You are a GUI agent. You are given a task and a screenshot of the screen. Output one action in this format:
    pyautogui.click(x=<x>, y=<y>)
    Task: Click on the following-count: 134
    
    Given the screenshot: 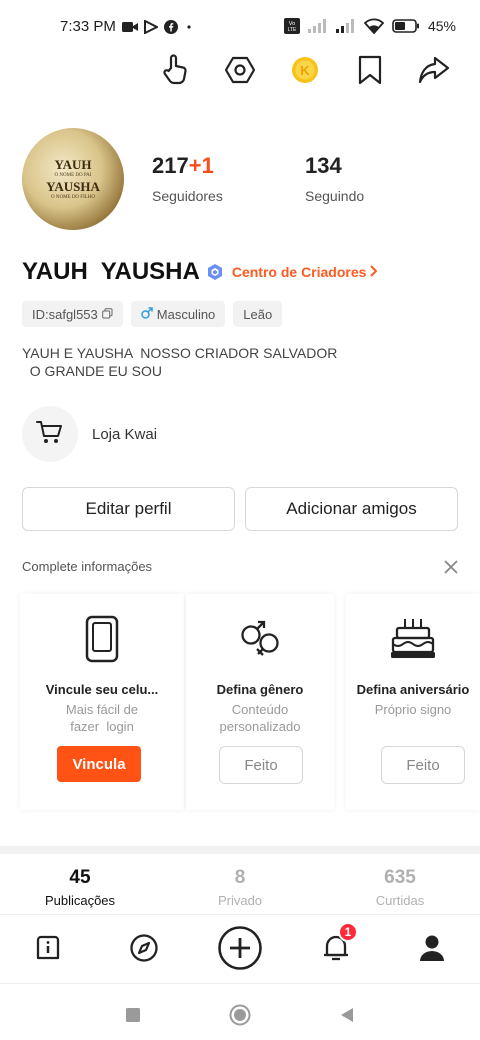 What is the action you would take?
    pyautogui.click(x=323, y=165)
    